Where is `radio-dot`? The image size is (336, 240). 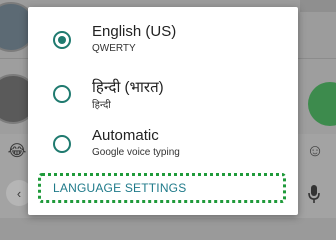
radio-dot is located at coordinates (62, 40).